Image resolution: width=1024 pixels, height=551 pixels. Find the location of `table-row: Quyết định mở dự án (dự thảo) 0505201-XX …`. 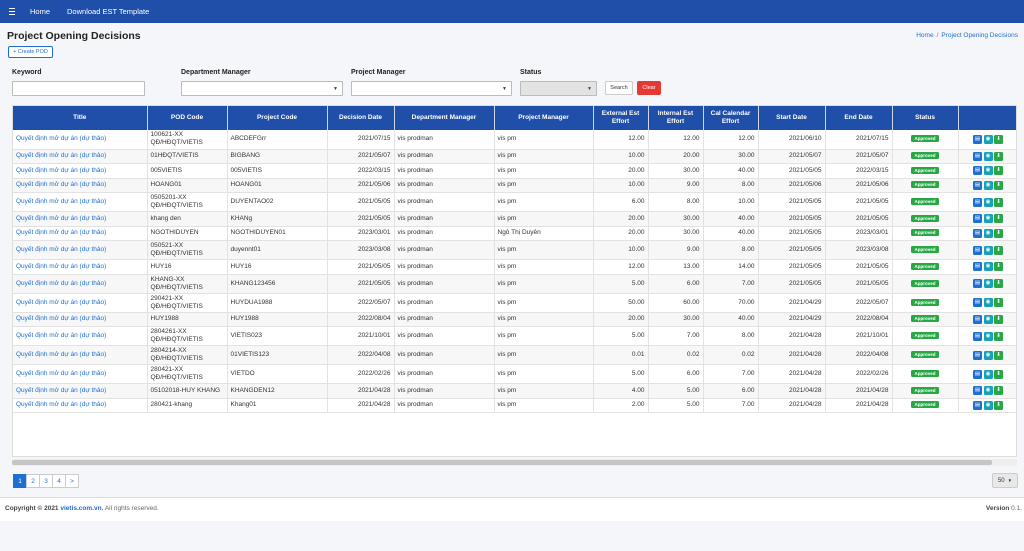

table-row: Quyết định mở dự án (dự thảo) 0505201-XX … is located at coordinates (514, 202).